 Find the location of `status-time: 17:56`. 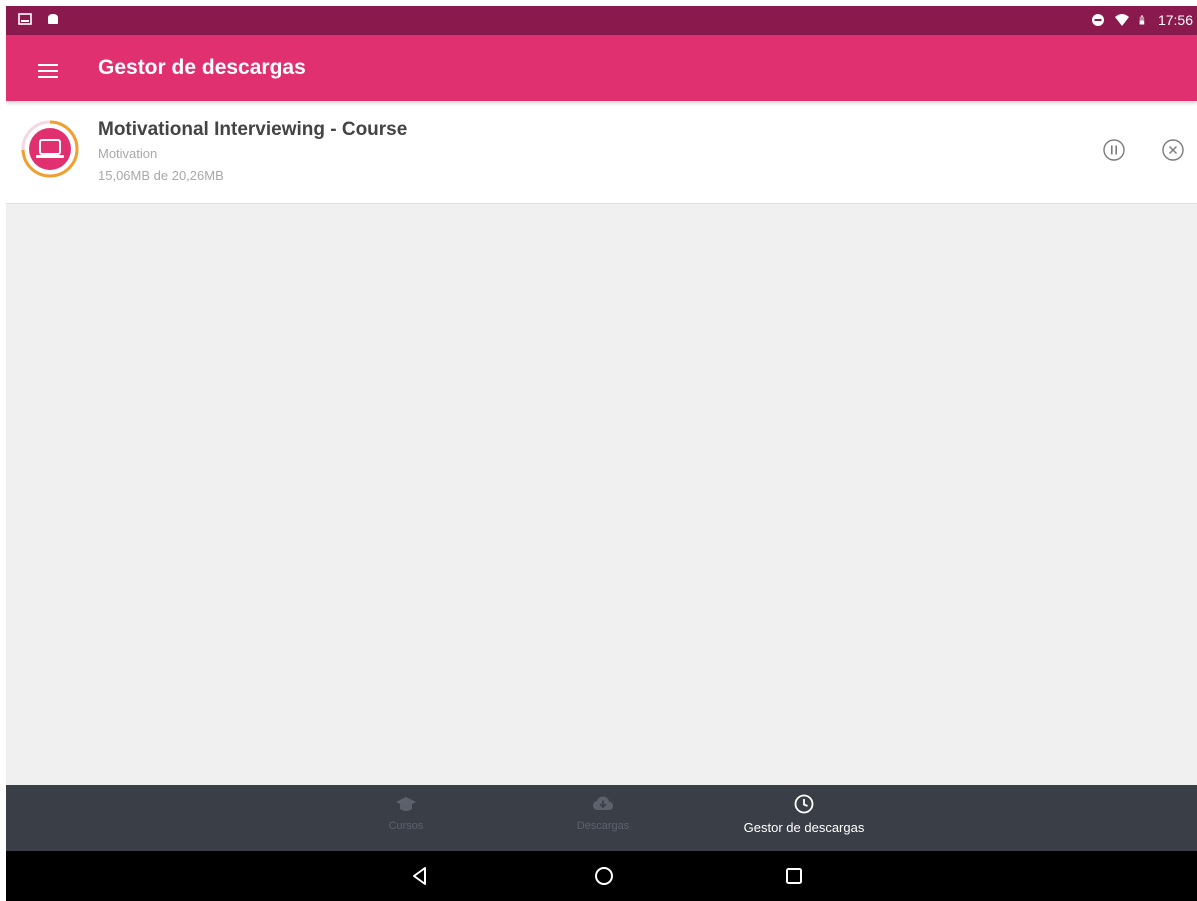

status-time: 17:56 is located at coordinates (1175, 20).